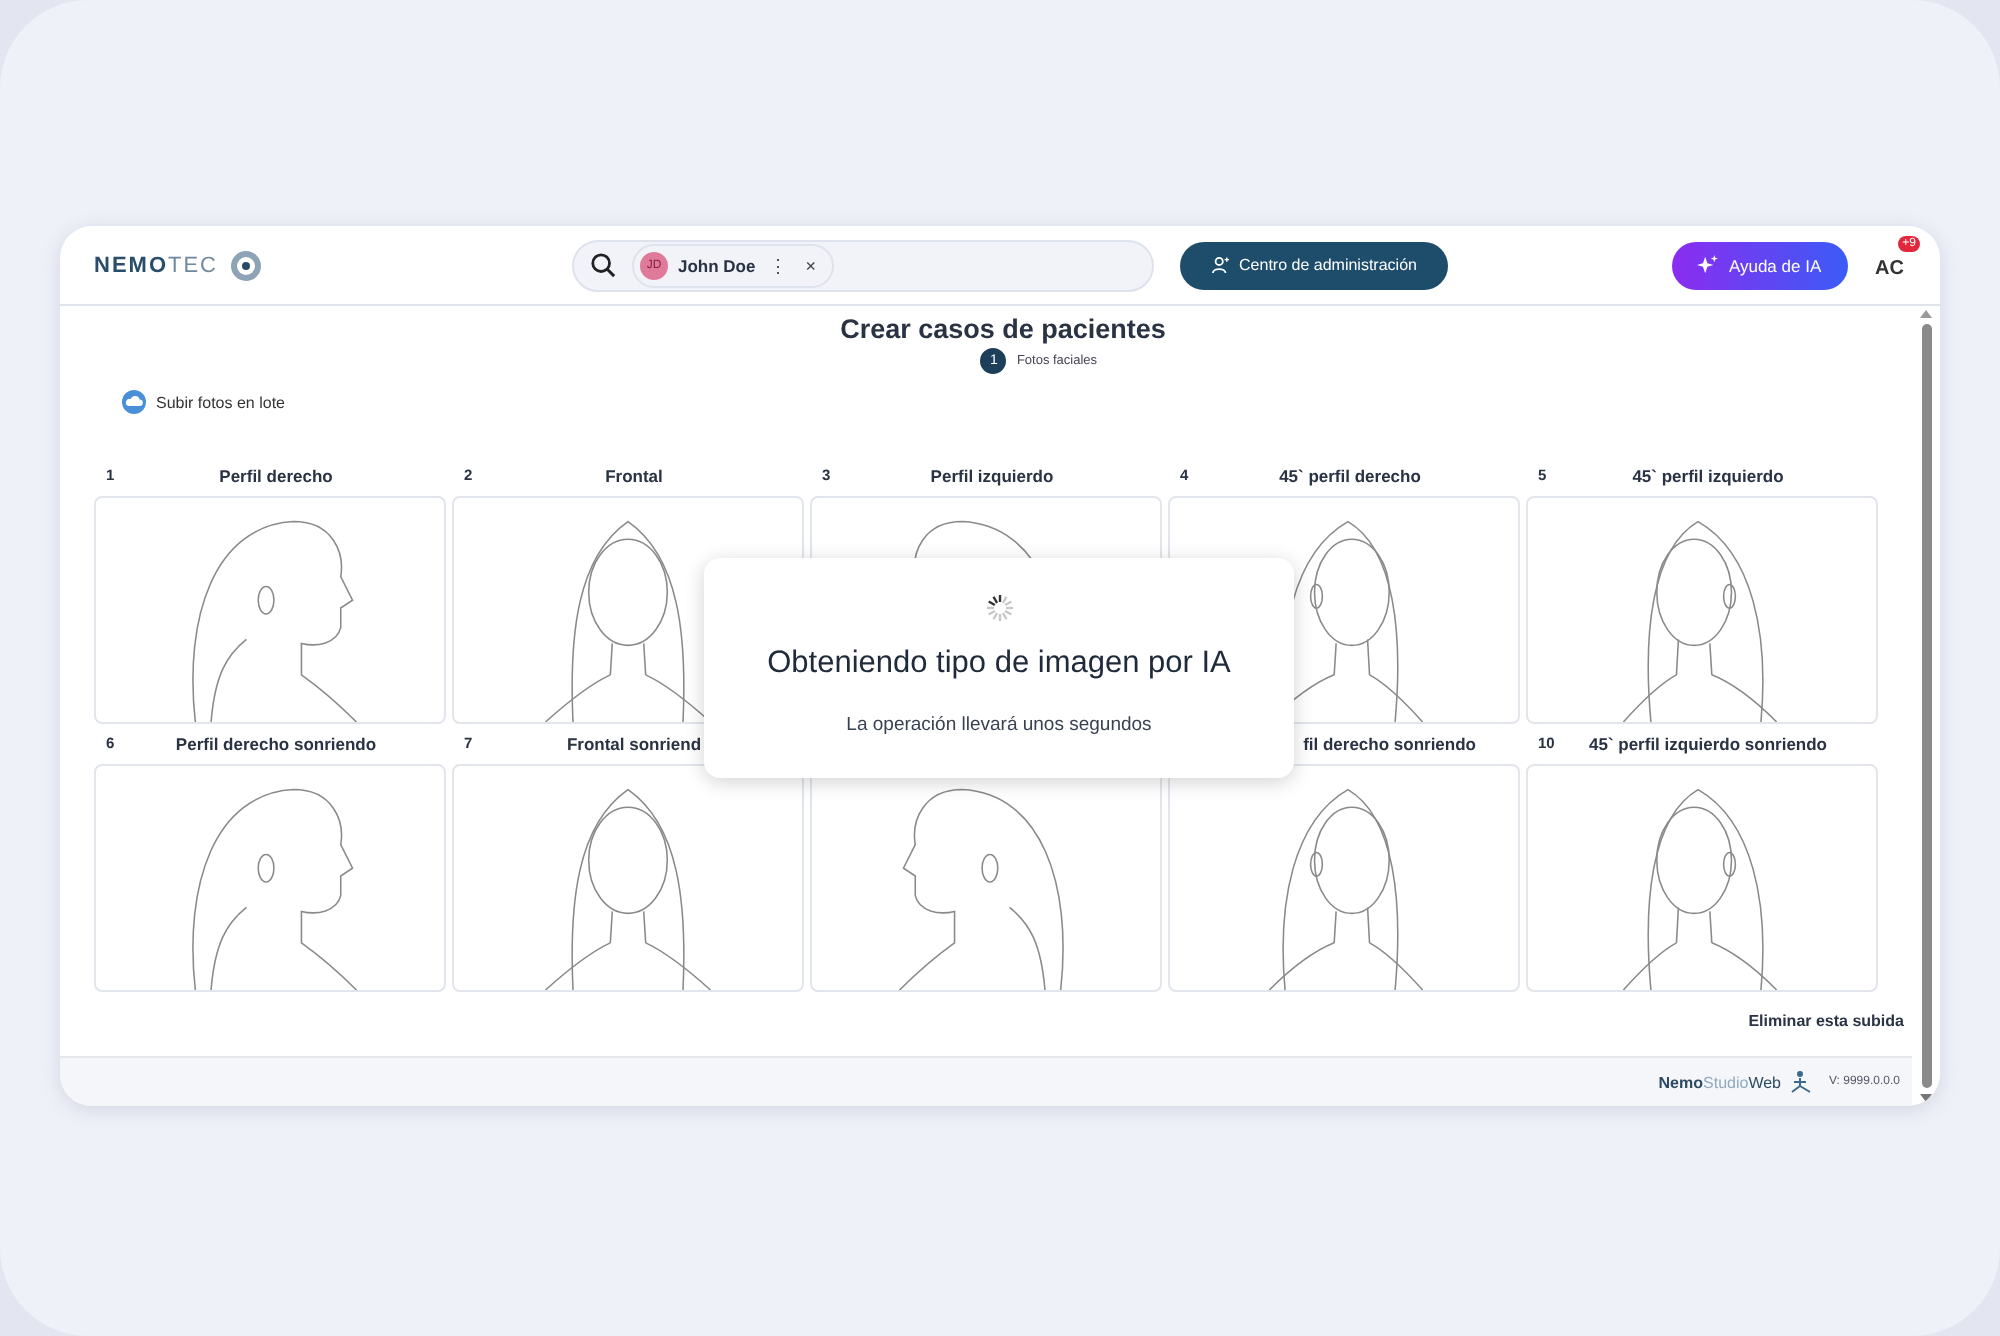  What do you see at coordinates (1003, 329) in the screenshot?
I see `page-title: Crear casos de pacientes` at bounding box center [1003, 329].